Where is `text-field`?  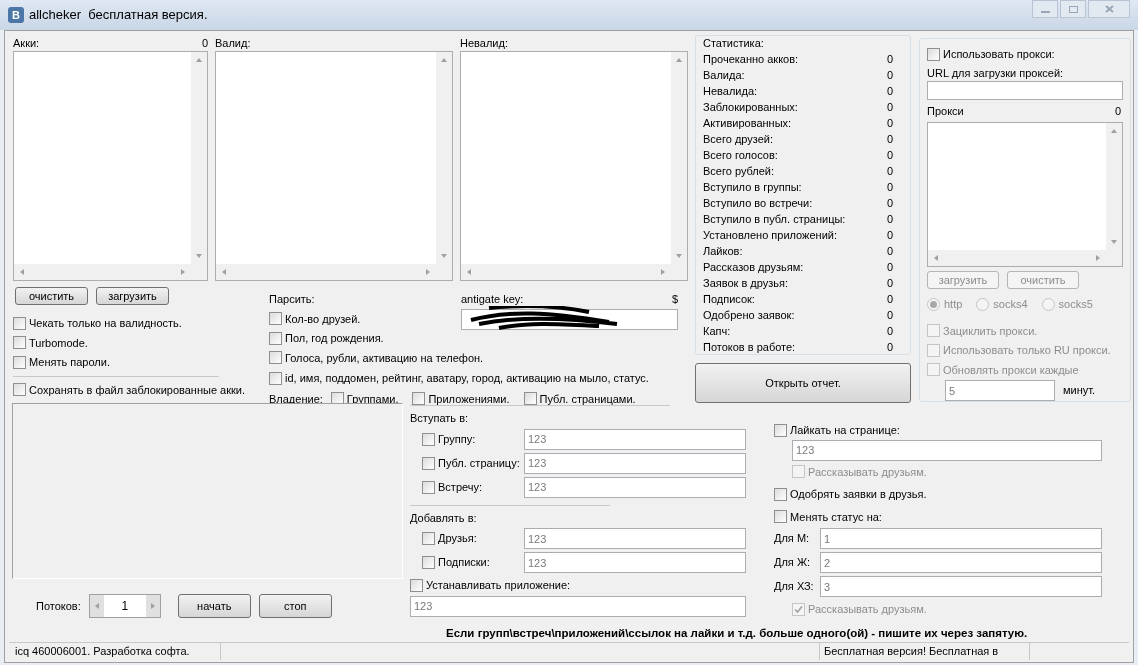
text-field is located at coordinates (1025, 91).